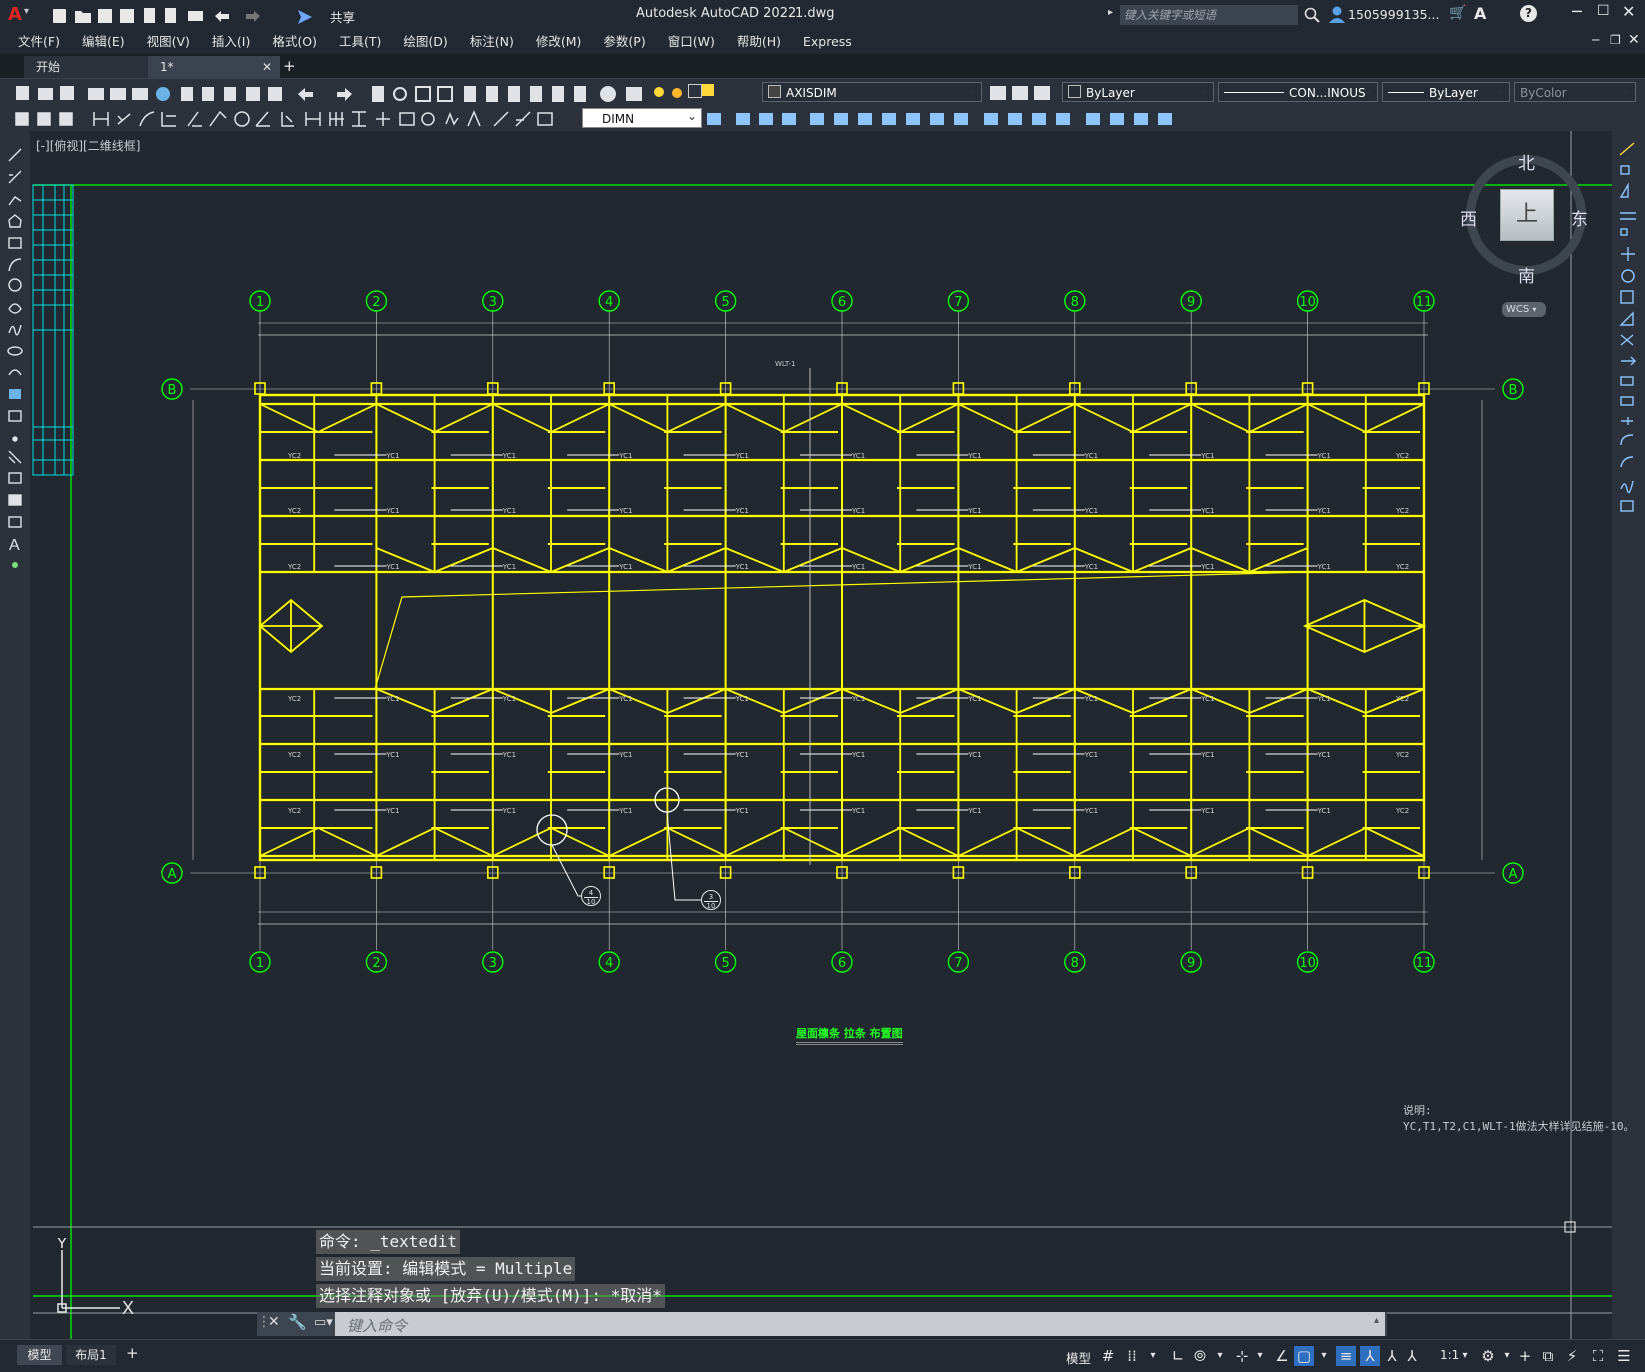  What do you see at coordinates (39, 1355) in the screenshot?
I see `tab-model: 模型` at bounding box center [39, 1355].